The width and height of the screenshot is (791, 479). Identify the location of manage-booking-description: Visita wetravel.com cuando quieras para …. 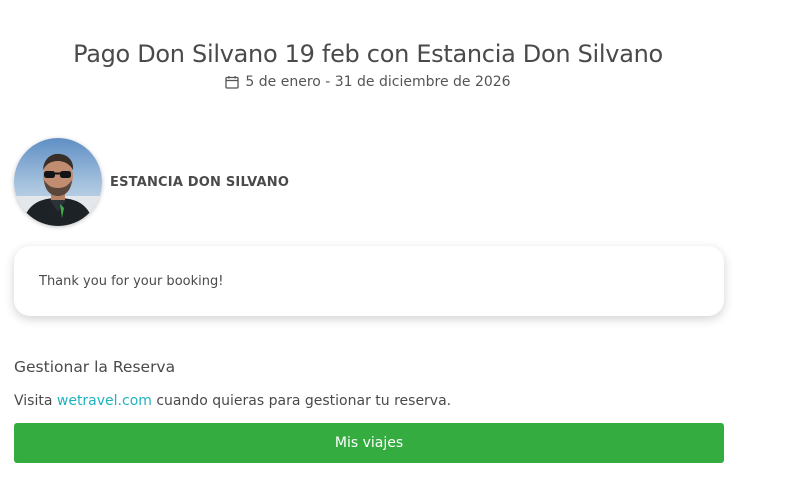
(232, 401).